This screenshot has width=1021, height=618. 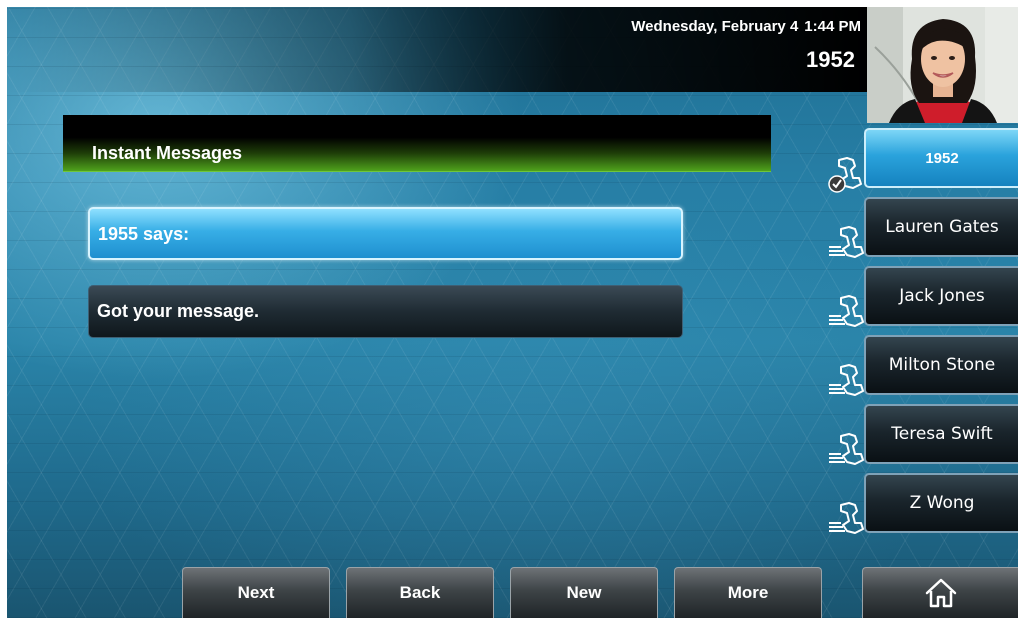 I want to click on line-key-jack-jones: Jack Jones, so click(x=941, y=296).